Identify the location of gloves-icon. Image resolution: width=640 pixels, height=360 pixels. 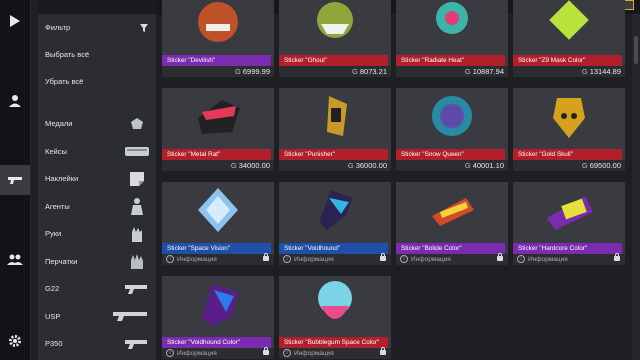
(137, 261).